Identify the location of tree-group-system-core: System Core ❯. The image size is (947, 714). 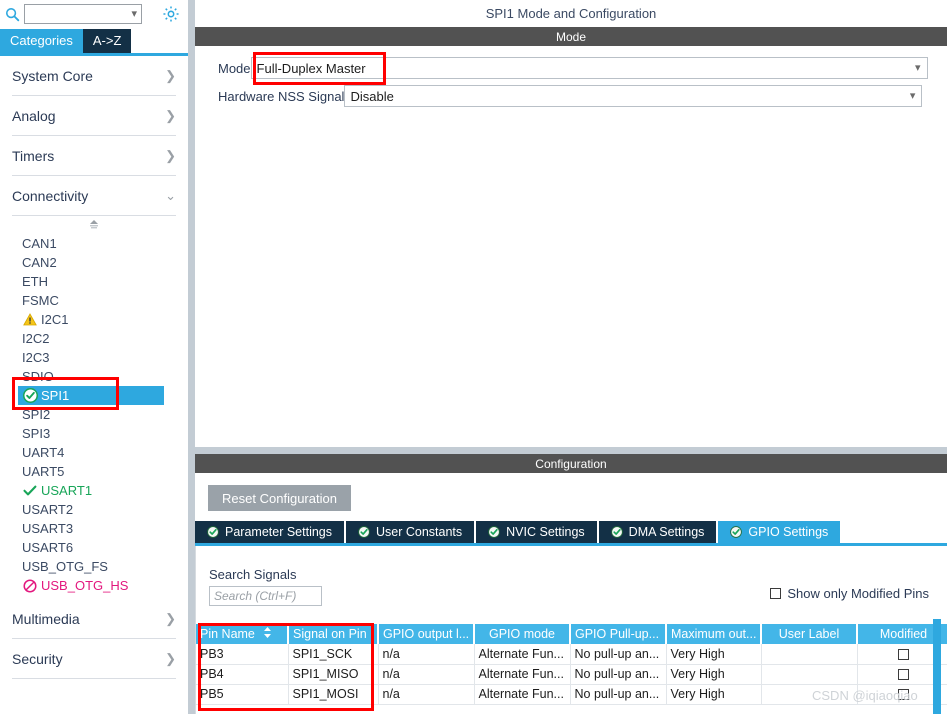
(94, 76).